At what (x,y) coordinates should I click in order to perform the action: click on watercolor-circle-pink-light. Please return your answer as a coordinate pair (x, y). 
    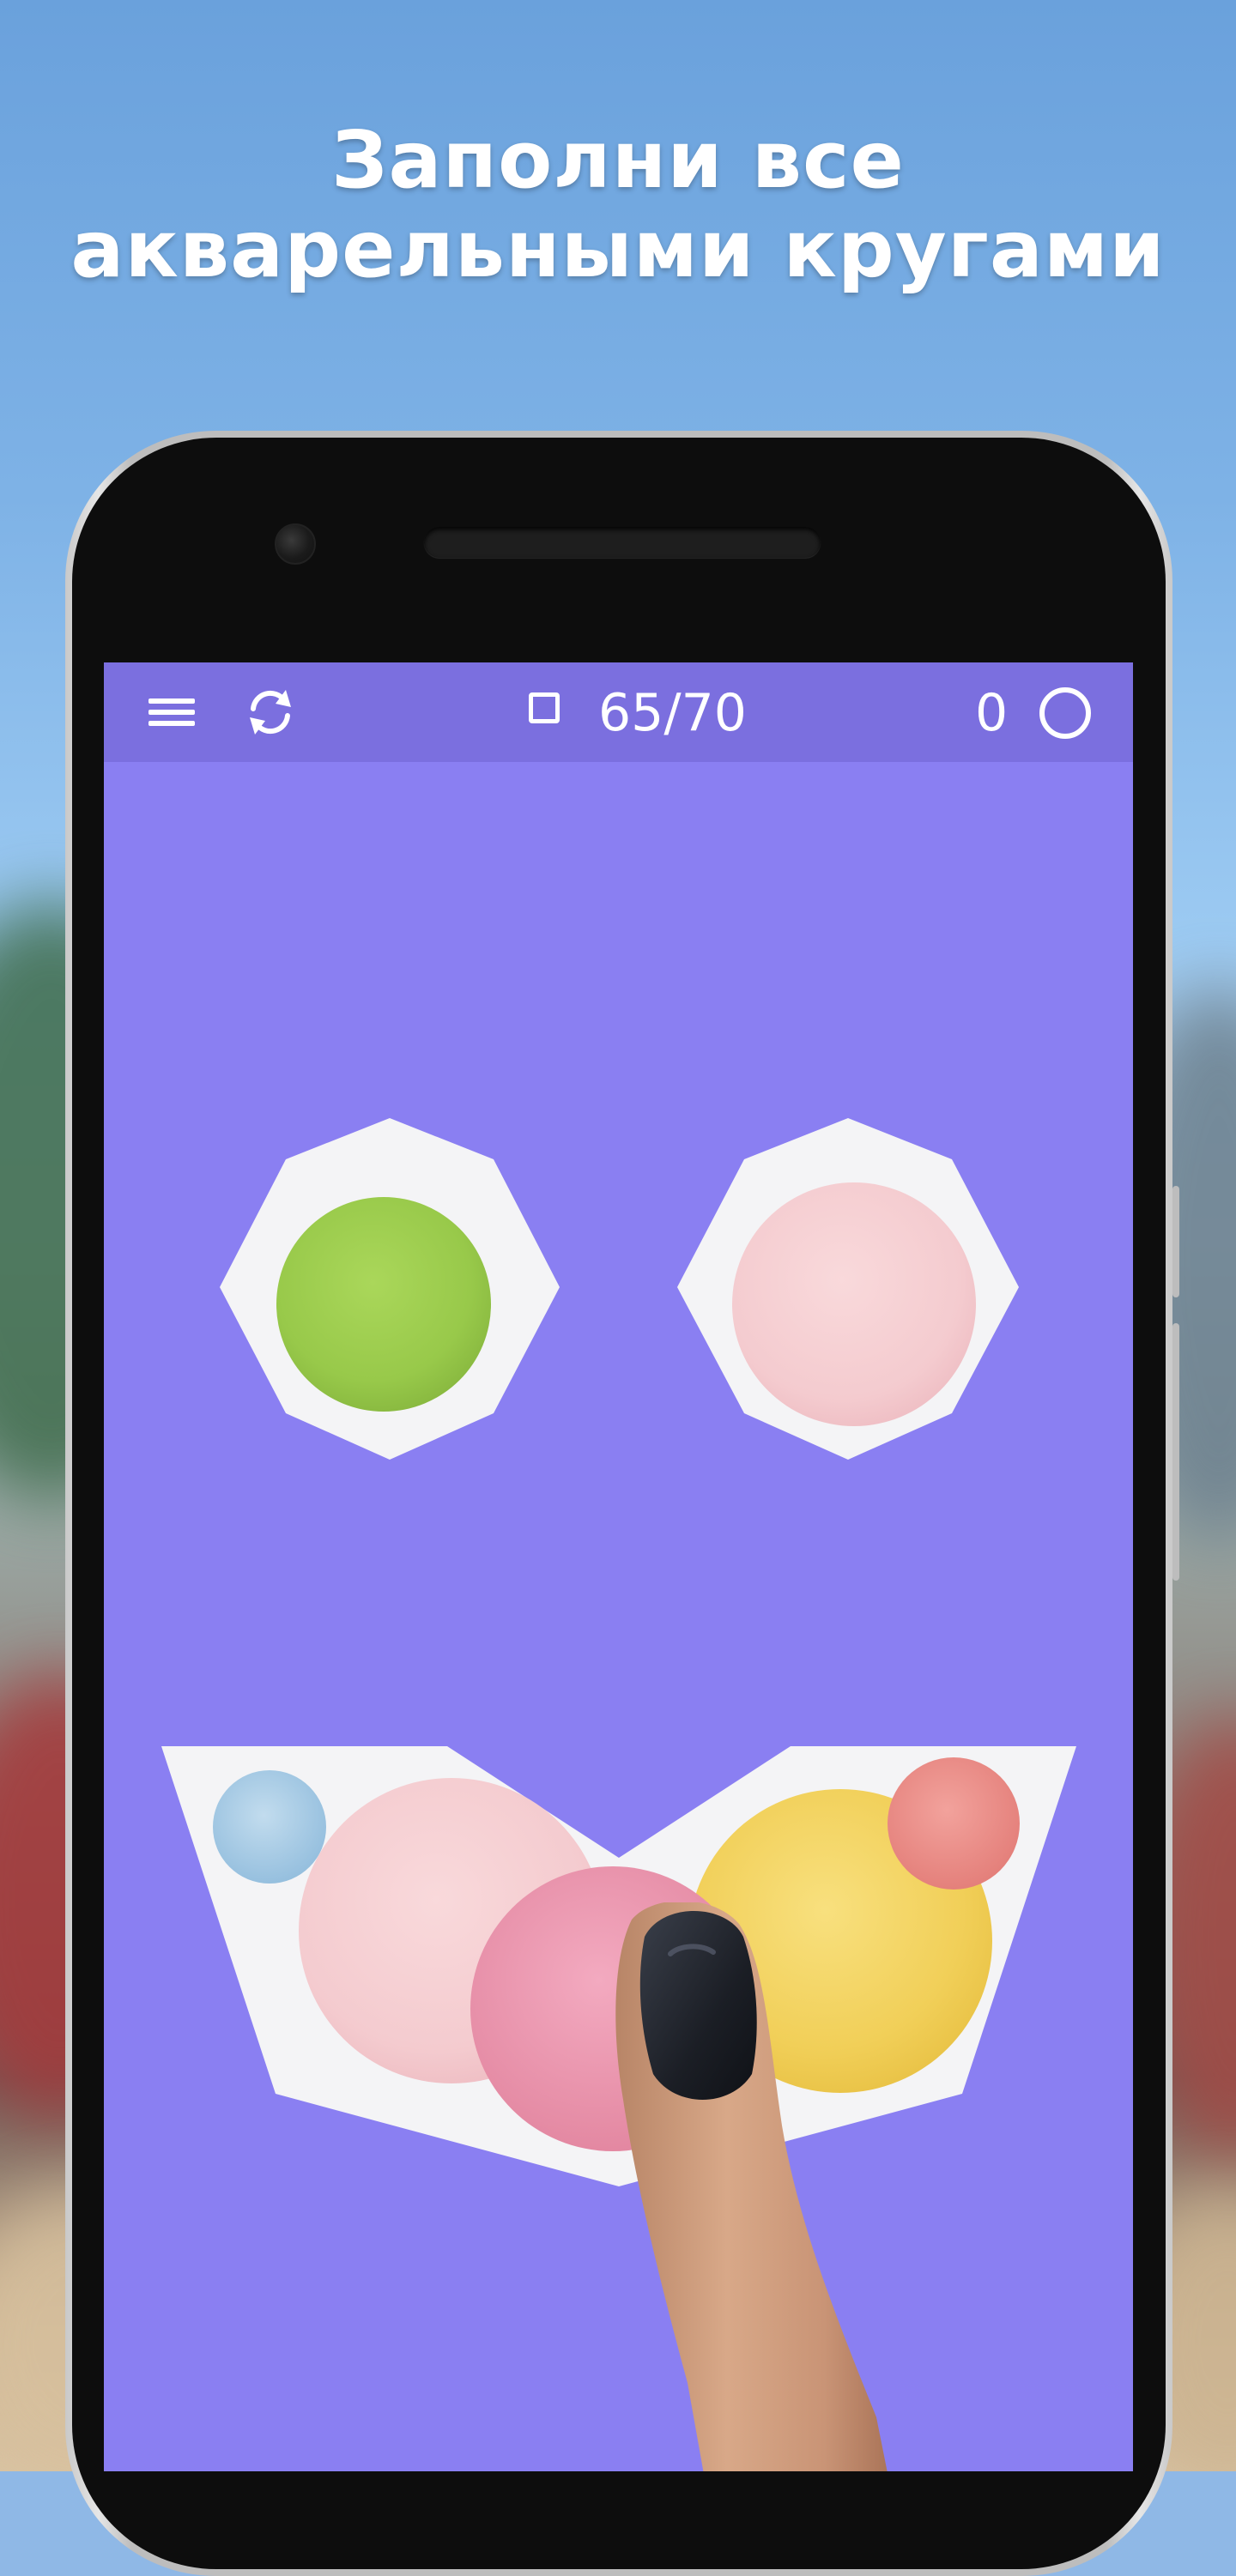
    Looking at the image, I should click on (854, 1304).